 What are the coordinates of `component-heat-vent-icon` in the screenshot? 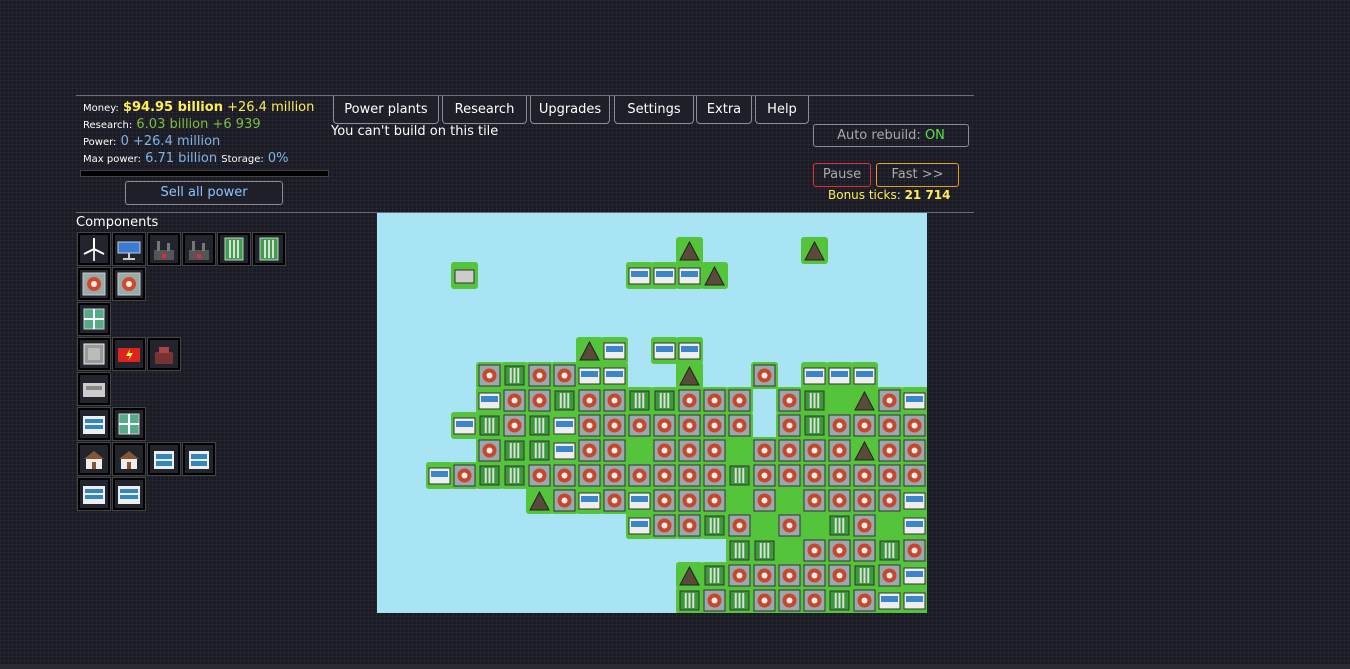 It's located at (129, 424).